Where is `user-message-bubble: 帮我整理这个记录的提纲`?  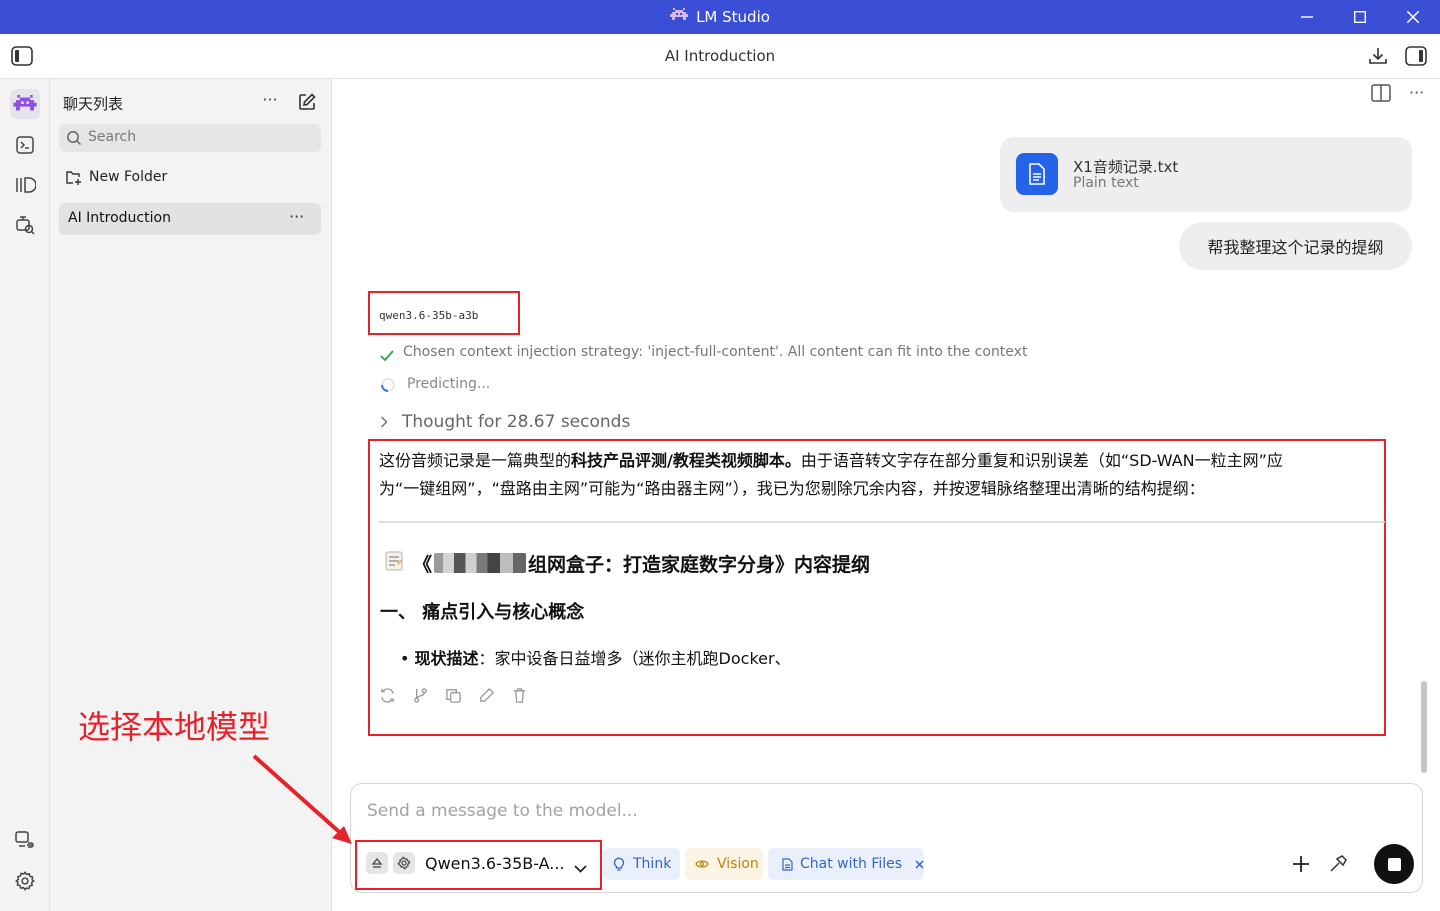 user-message-bubble: 帮我整理这个记录的提纲 is located at coordinates (1295, 246).